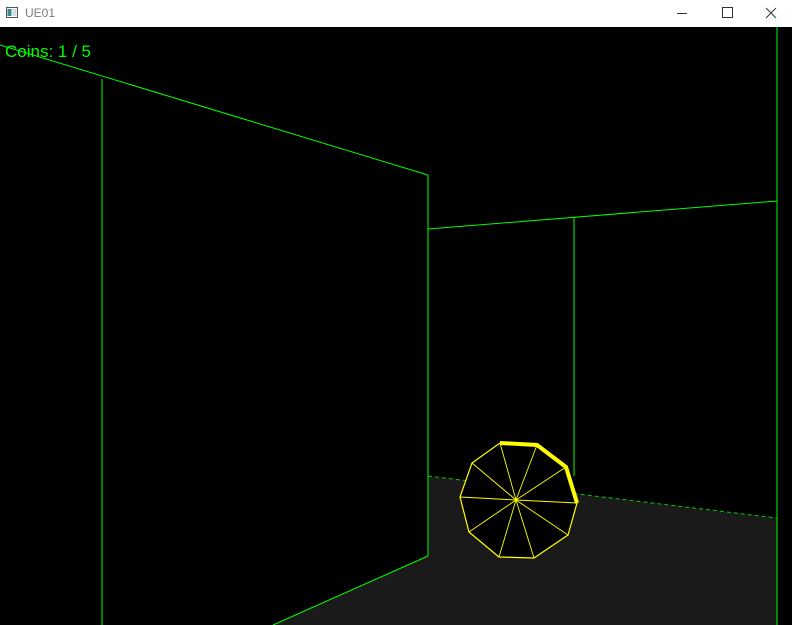  What do you see at coordinates (214, 110) in the screenshot?
I see `wall-edge-top-left` at bounding box center [214, 110].